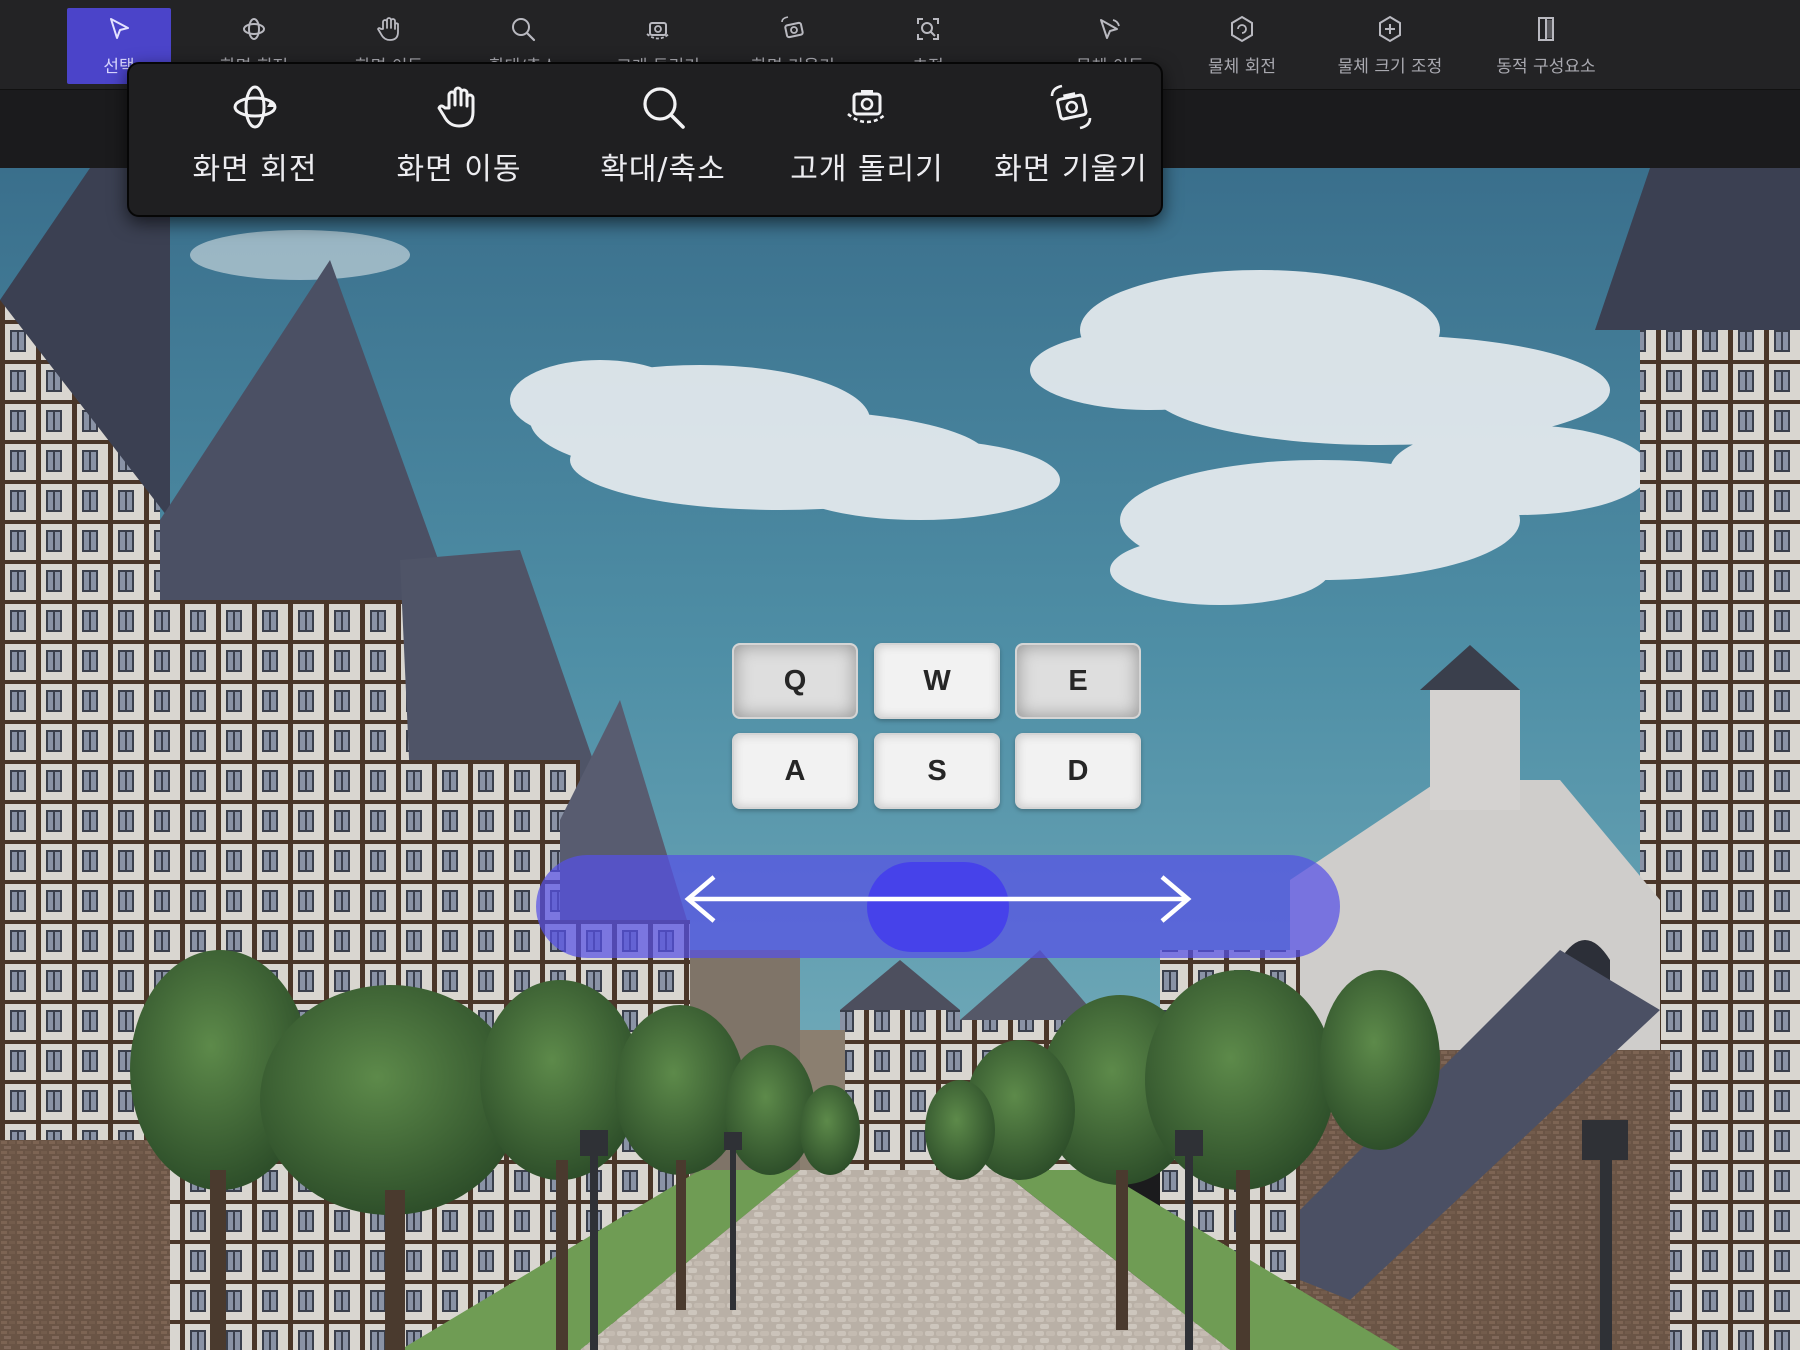 This screenshot has width=1800, height=1350. Describe the element at coordinates (928, 29) in the screenshot. I see `focus-icon` at that location.